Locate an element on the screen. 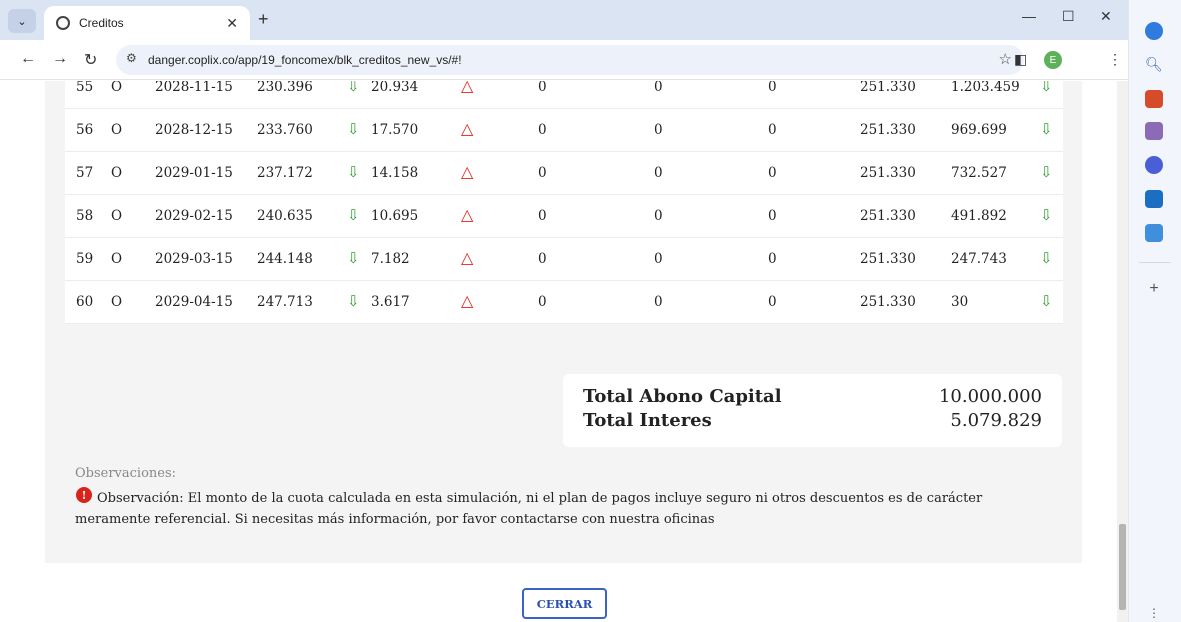 The height and width of the screenshot is (622, 1181). drop-icon is located at coordinates (1154, 233).